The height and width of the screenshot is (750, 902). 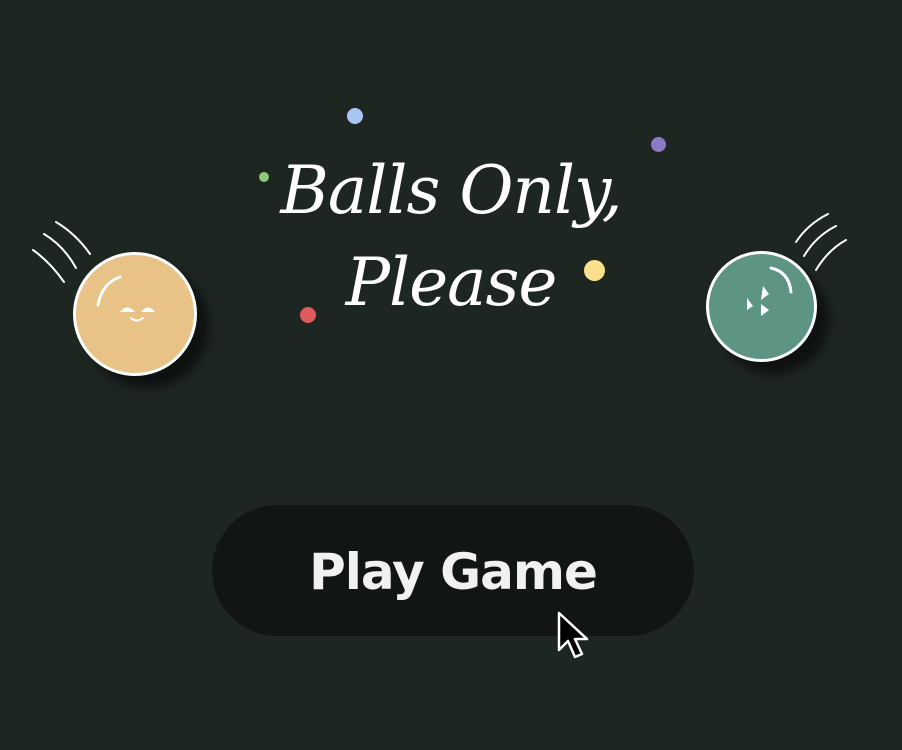 I want to click on arrow-cursor-icon, so click(x=573, y=635).